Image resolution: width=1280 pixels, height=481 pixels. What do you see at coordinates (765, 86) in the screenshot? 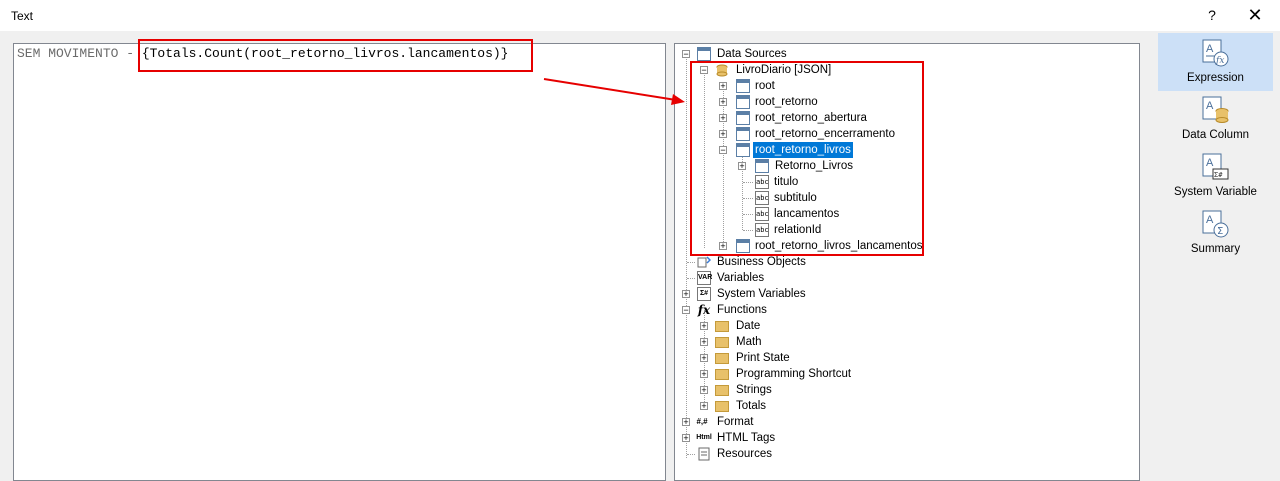
I see `tree-label: root` at bounding box center [765, 86].